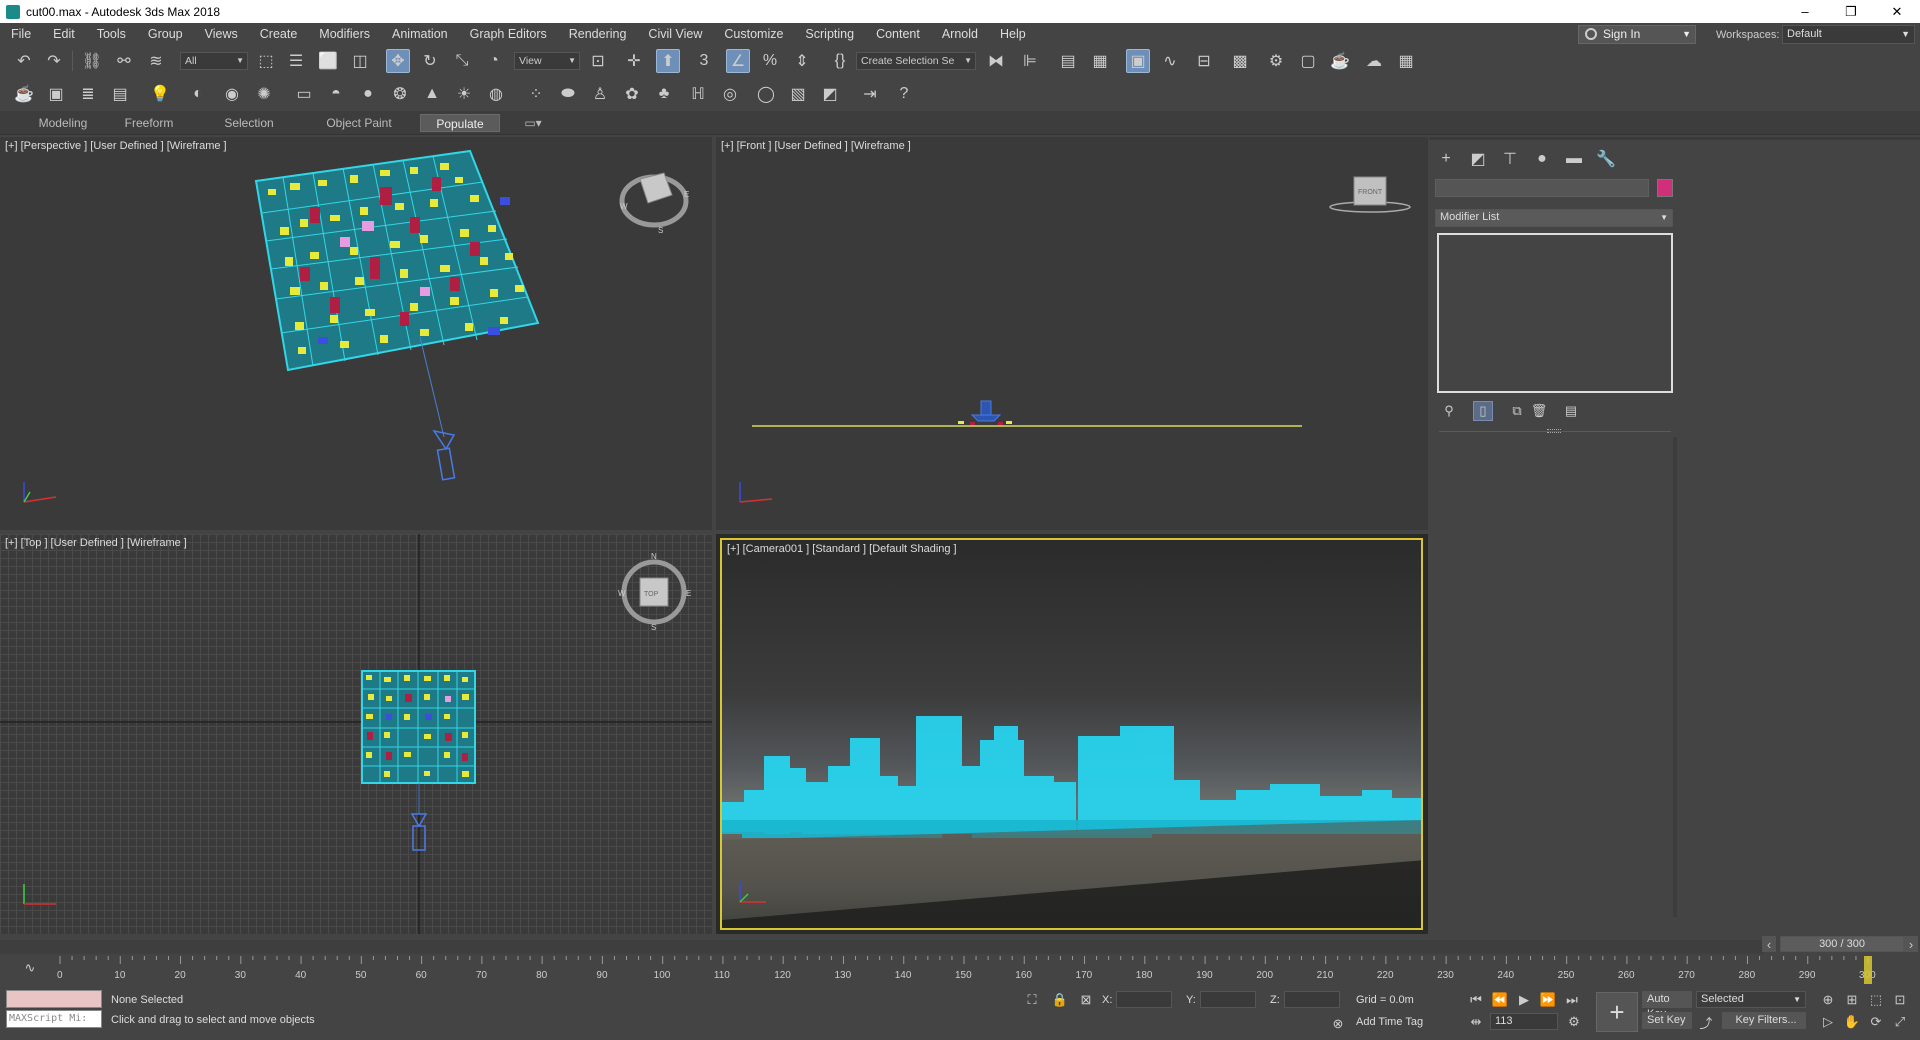  What do you see at coordinates (1068, 61) in the screenshot?
I see `scene-explorer-icon: ▤` at bounding box center [1068, 61].